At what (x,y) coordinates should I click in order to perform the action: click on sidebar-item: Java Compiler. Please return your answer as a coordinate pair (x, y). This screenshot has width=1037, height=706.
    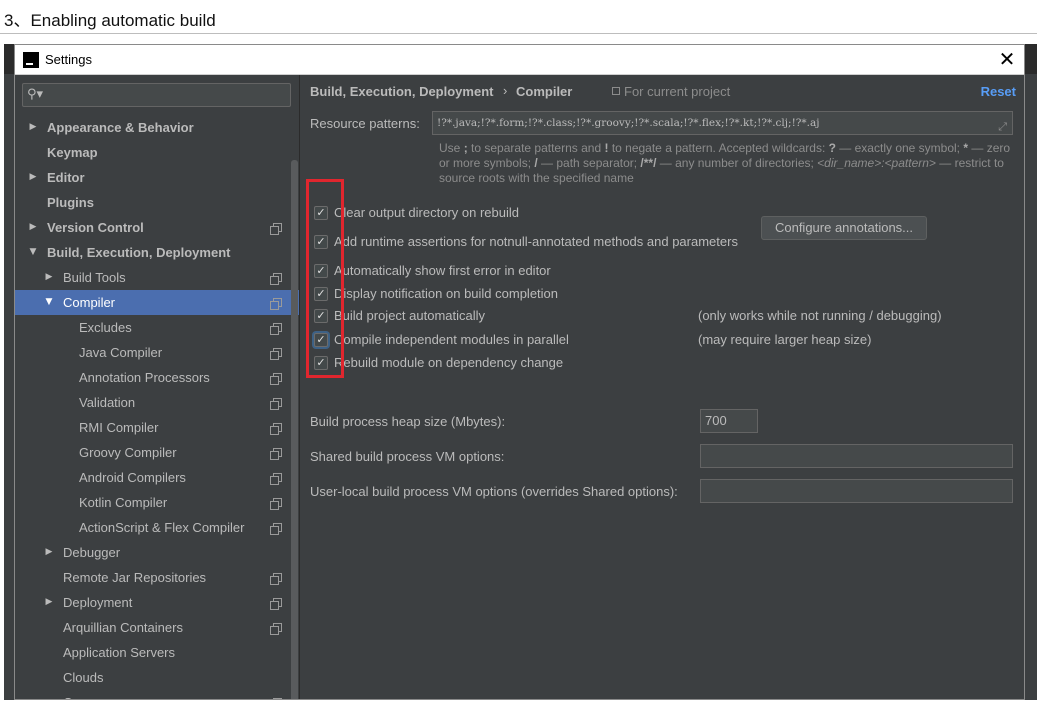
    Looking at the image, I should click on (157, 352).